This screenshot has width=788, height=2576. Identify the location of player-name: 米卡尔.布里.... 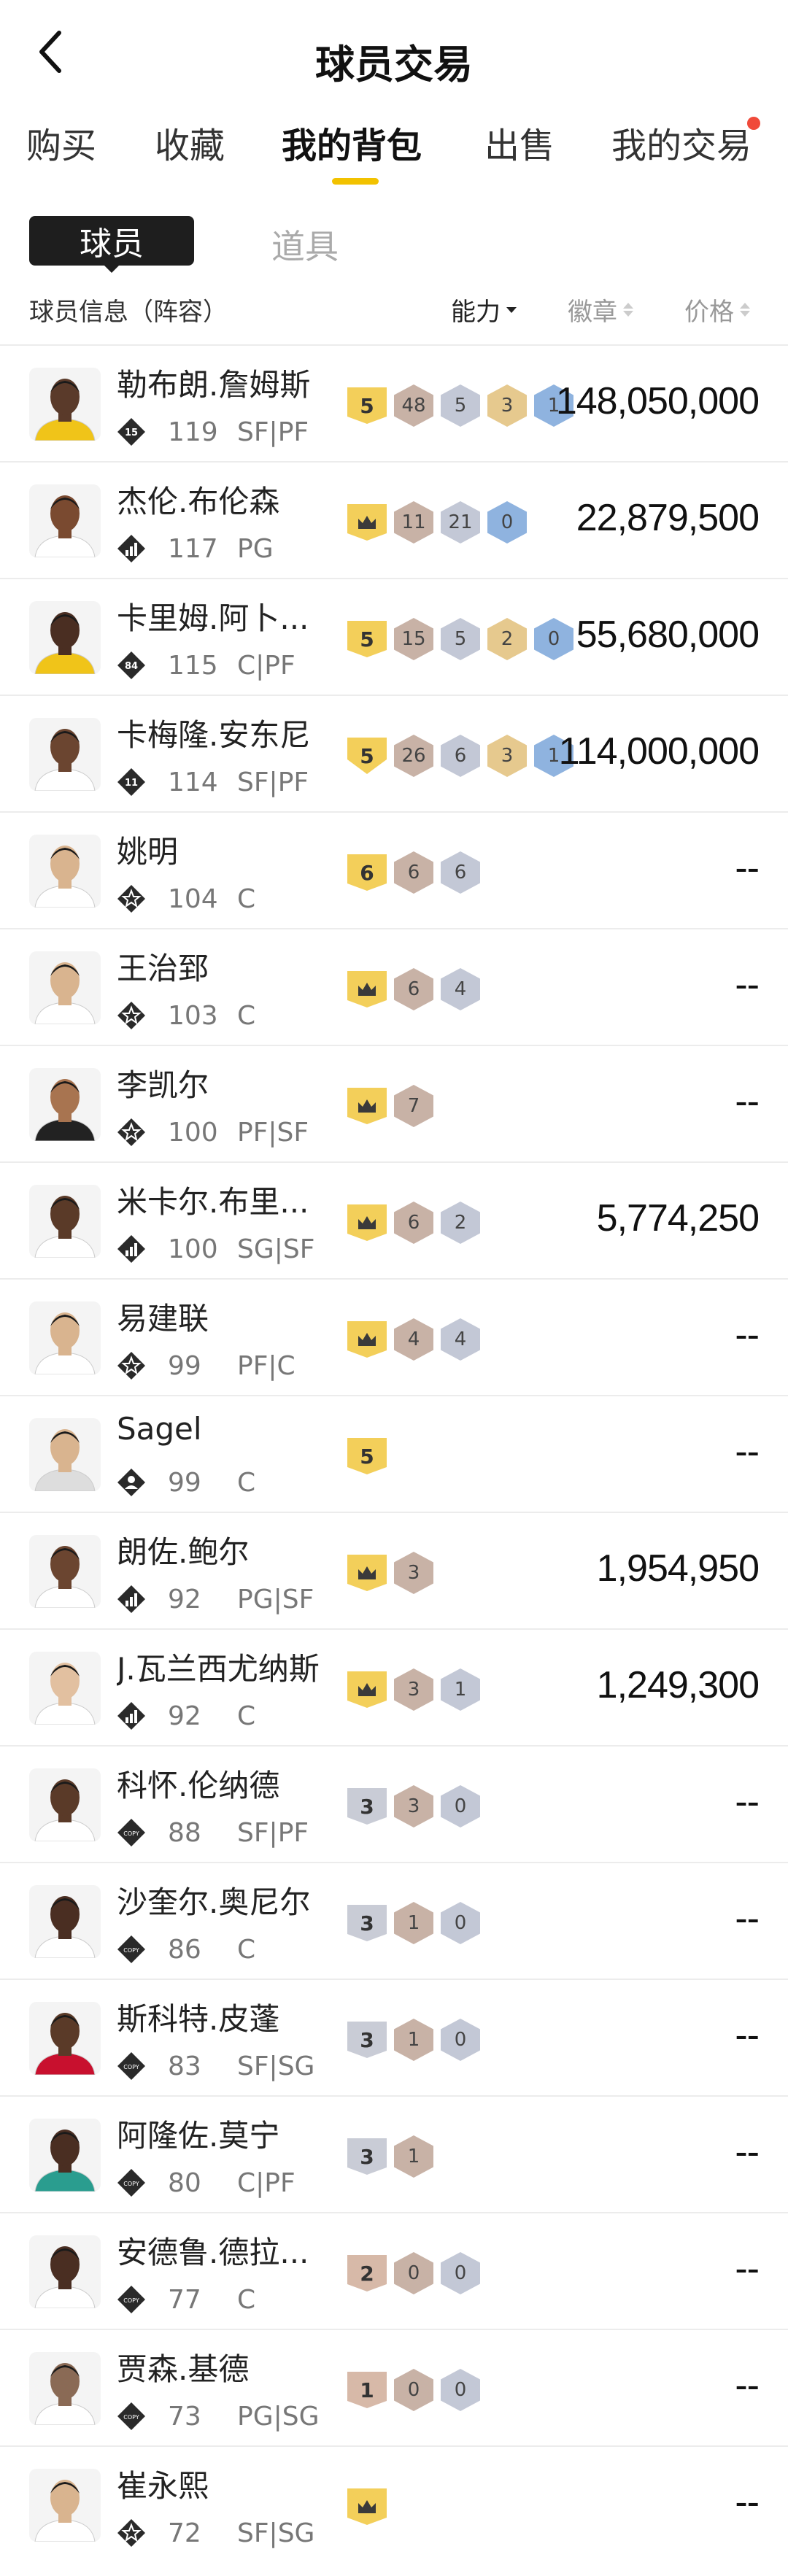
(213, 1202).